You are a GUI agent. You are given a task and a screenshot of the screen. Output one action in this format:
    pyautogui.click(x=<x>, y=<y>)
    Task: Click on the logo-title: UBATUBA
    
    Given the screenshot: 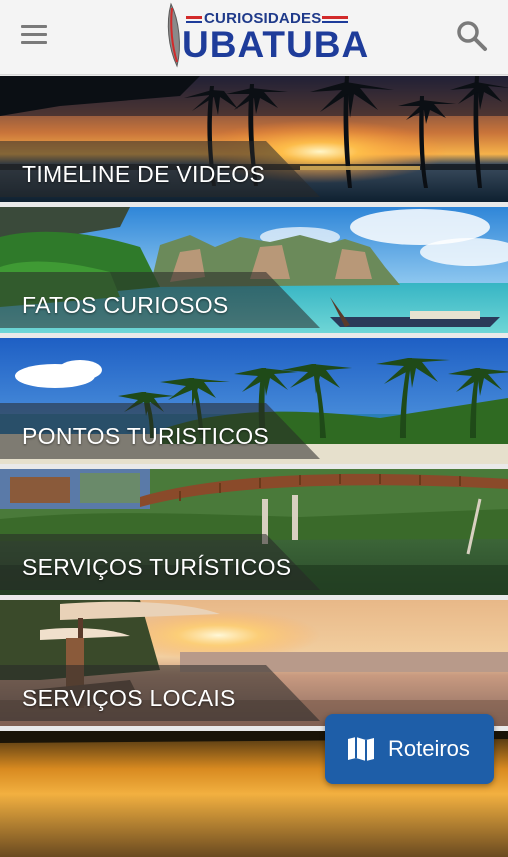 What is the action you would take?
    pyautogui.click(x=276, y=44)
    